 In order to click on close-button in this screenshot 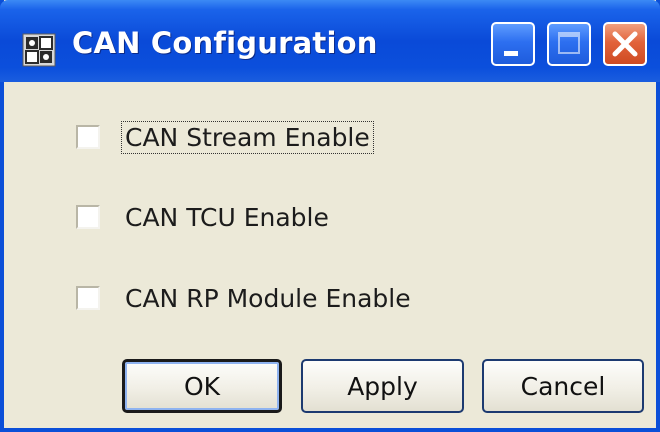, I will do `click(625, 44)`.